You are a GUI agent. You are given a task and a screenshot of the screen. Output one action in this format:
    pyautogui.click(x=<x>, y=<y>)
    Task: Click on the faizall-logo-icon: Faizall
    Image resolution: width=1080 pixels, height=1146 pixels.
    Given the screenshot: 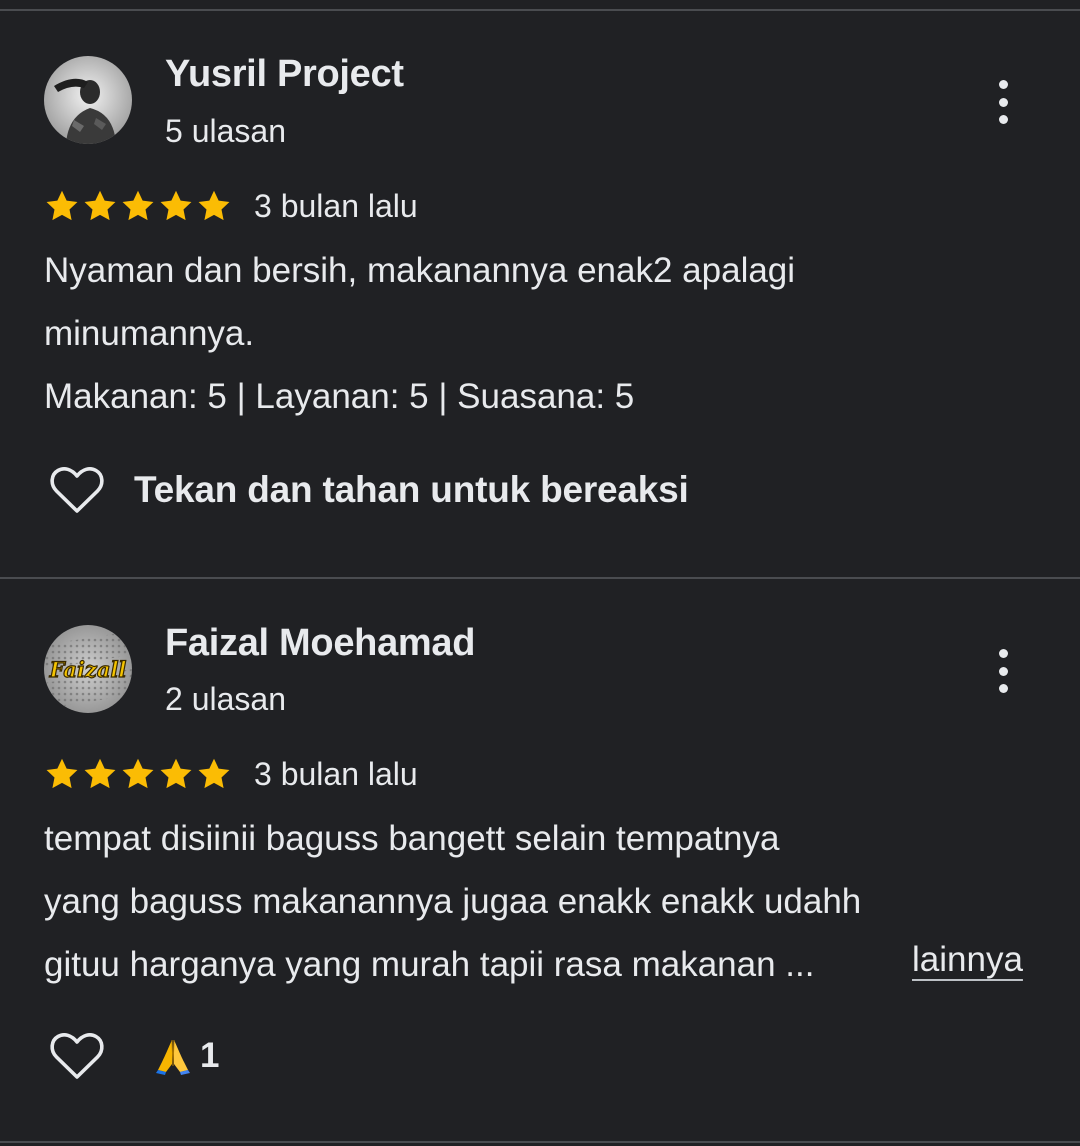 What is the action you would take?
    pyautogui.click(x=88, y=669)
    